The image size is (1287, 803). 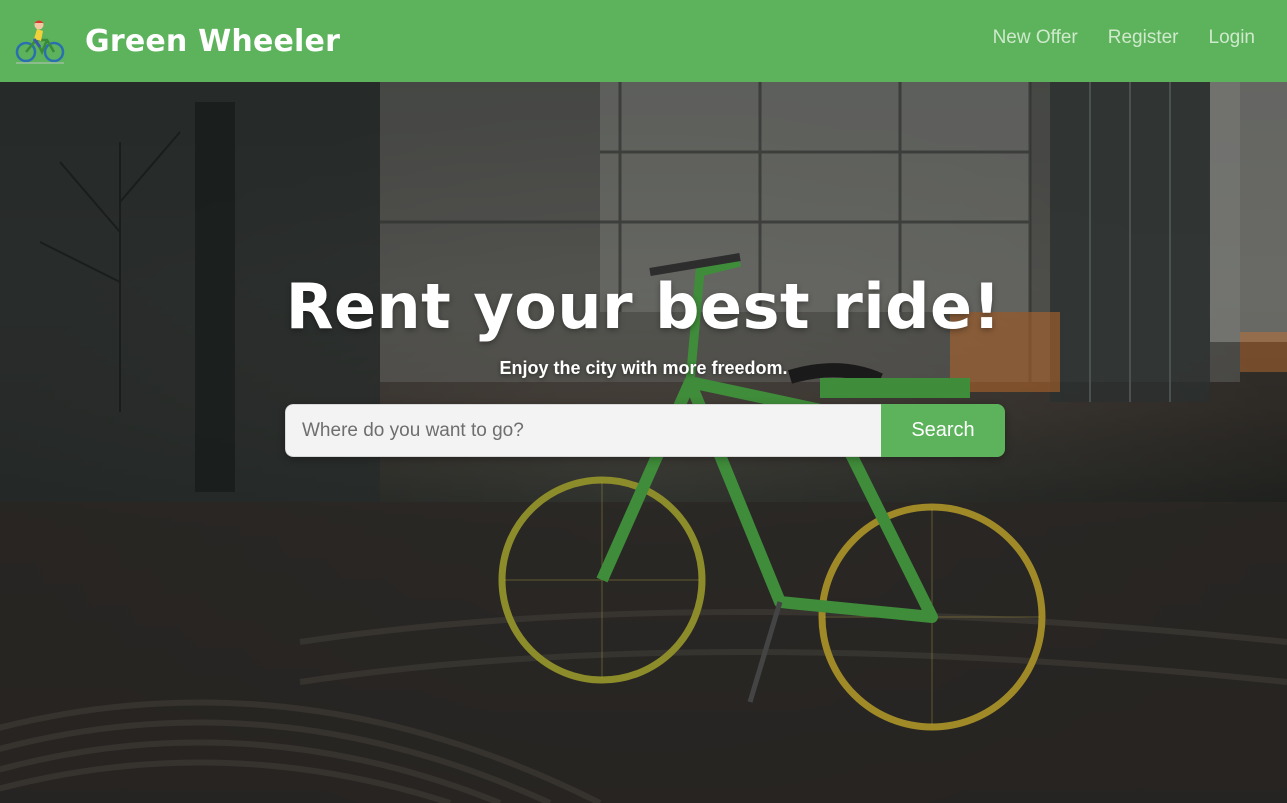 I want to click on nav-links: New Offer Register Login, so click(x=1109, y=38).